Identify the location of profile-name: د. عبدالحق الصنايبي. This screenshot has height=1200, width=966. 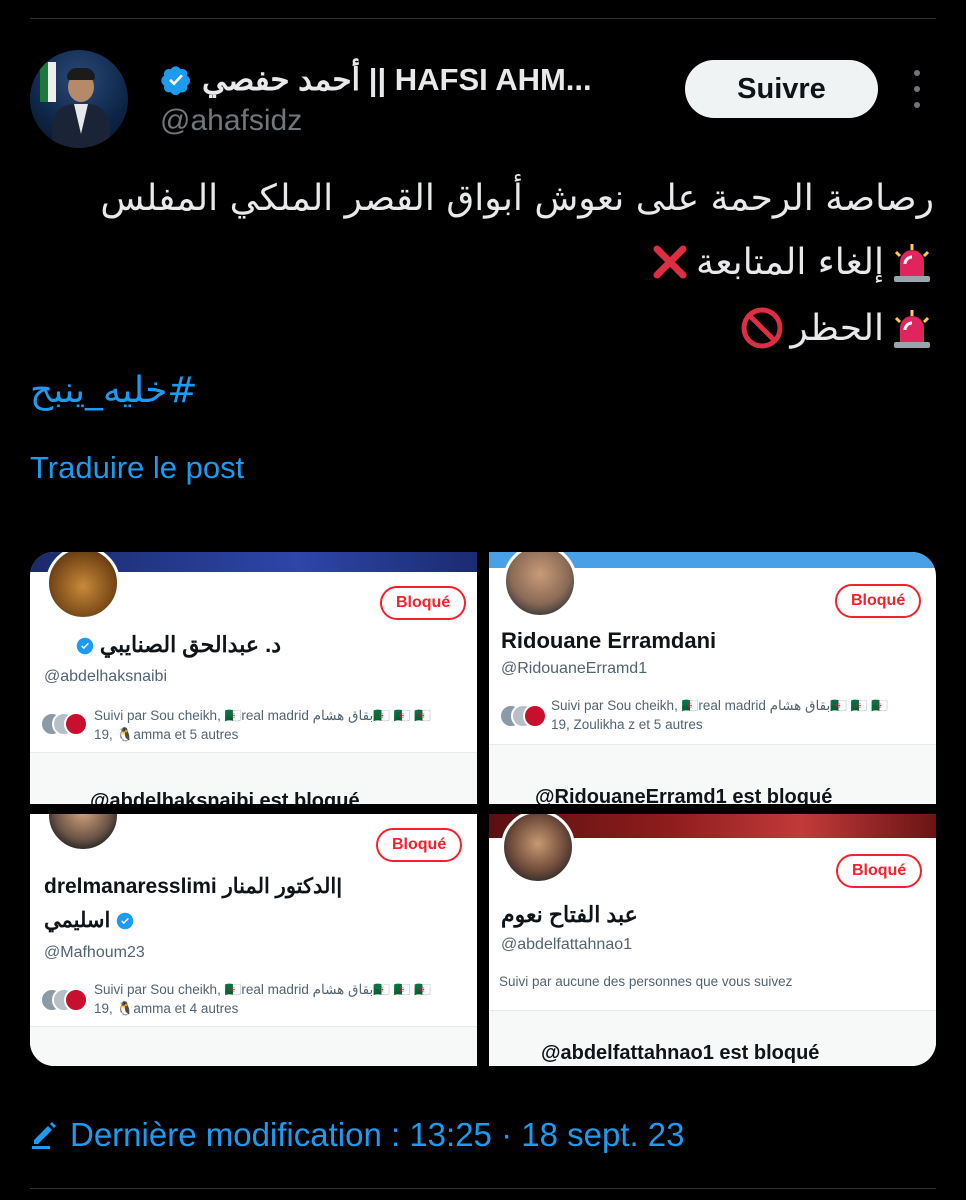
(178, 645).